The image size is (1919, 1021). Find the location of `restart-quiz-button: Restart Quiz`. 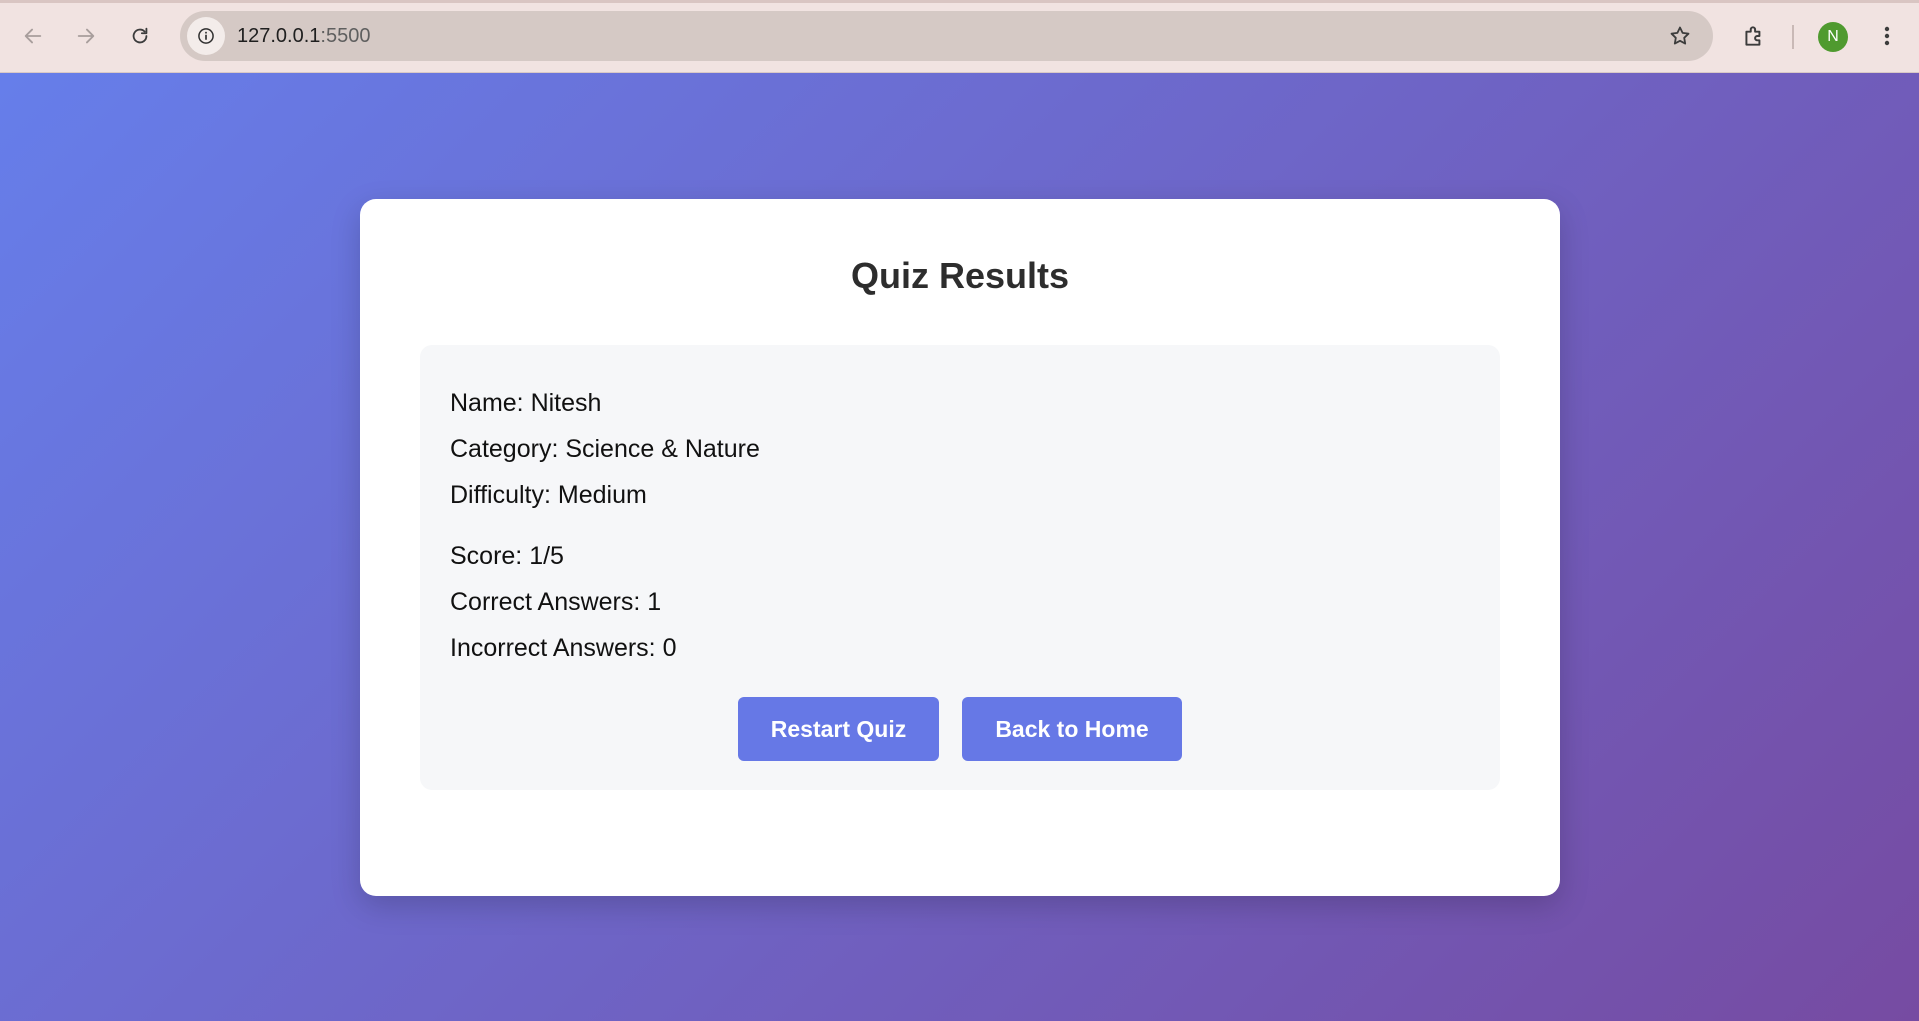

restart-quiz-button: Restart Quiz is located at coordinates (838, 729).